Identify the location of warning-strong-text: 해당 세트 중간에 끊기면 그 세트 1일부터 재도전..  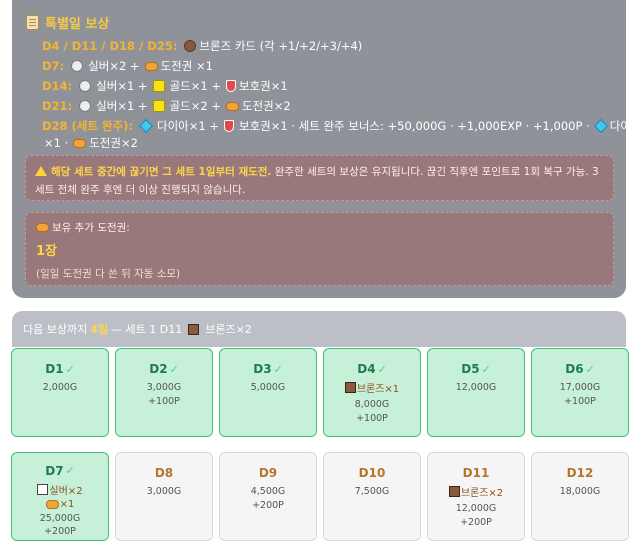
(161, 172).